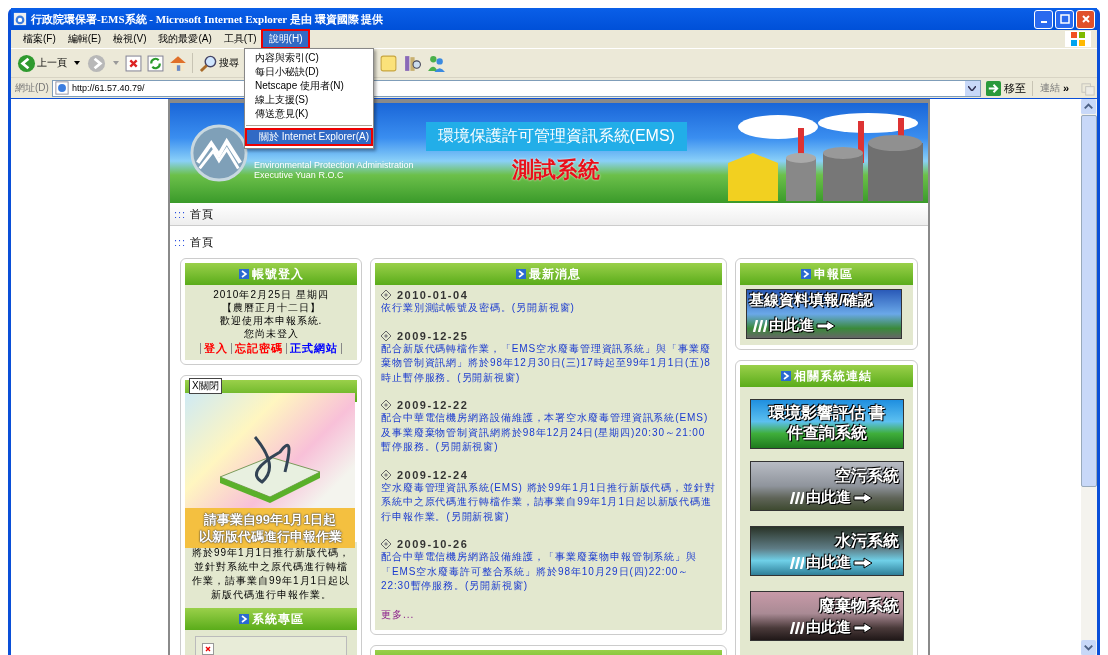  I want to click on scroll-thumb, so click(1089, 301).